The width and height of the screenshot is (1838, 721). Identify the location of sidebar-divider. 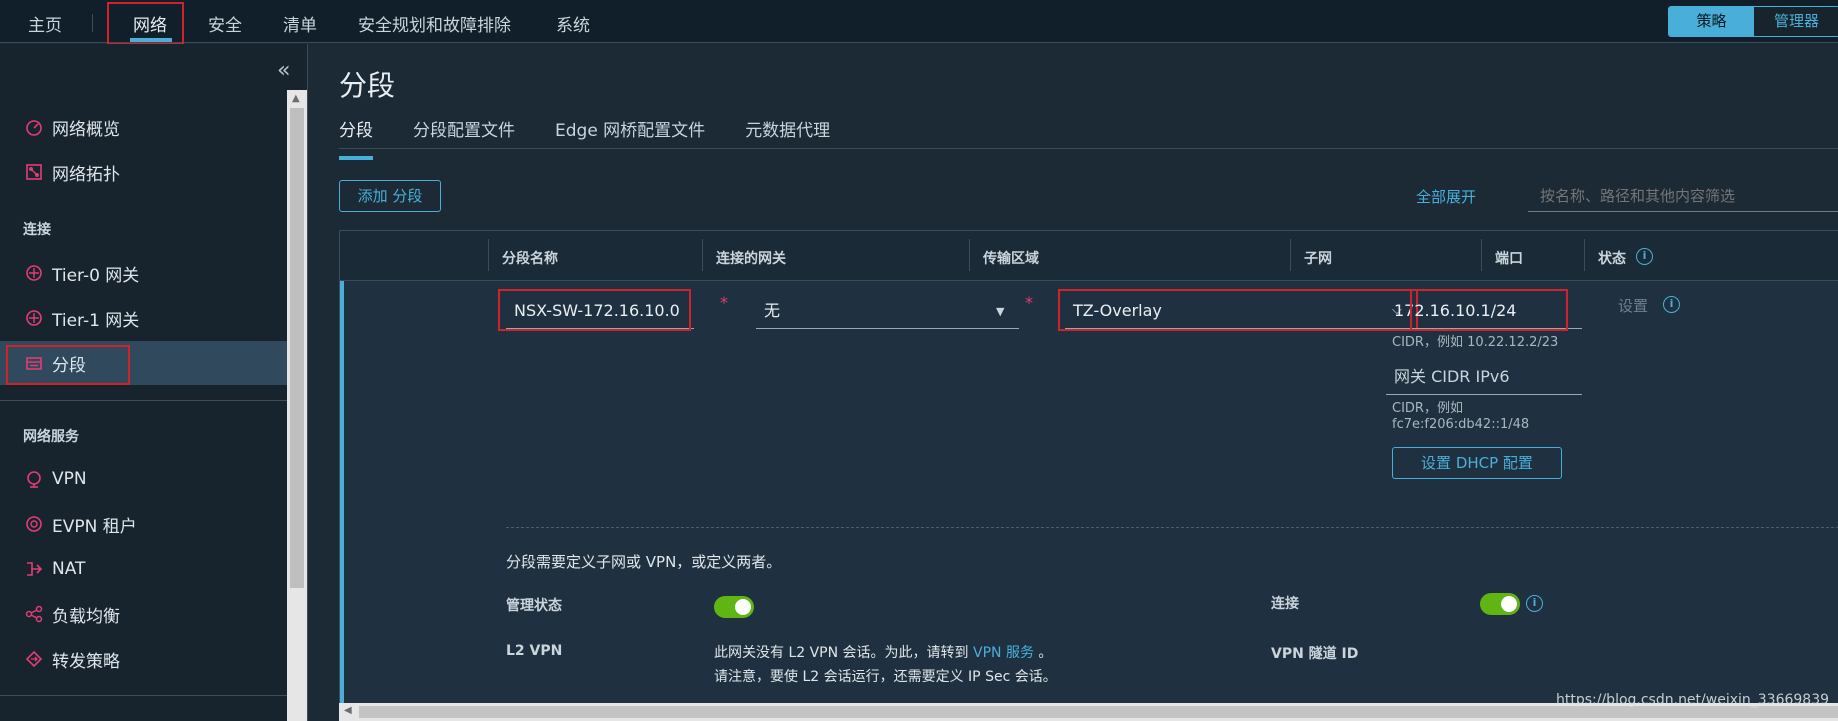
(143, 400).